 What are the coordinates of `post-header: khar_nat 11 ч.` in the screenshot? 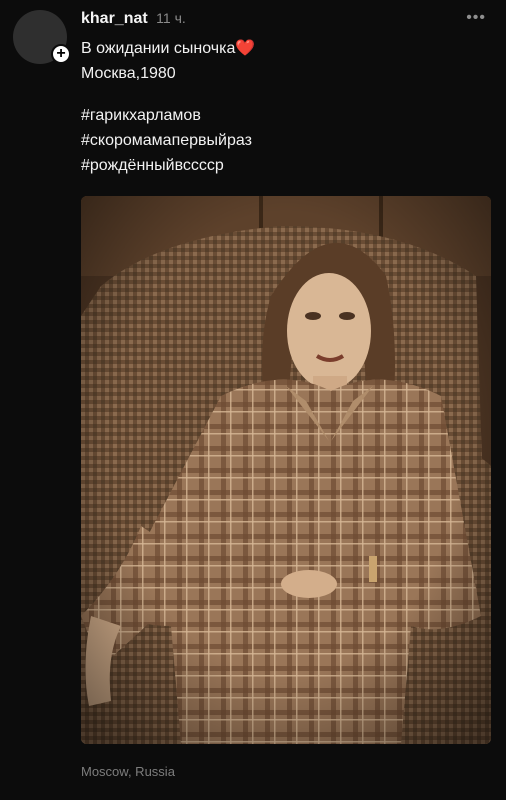 It's located at (133, 19).